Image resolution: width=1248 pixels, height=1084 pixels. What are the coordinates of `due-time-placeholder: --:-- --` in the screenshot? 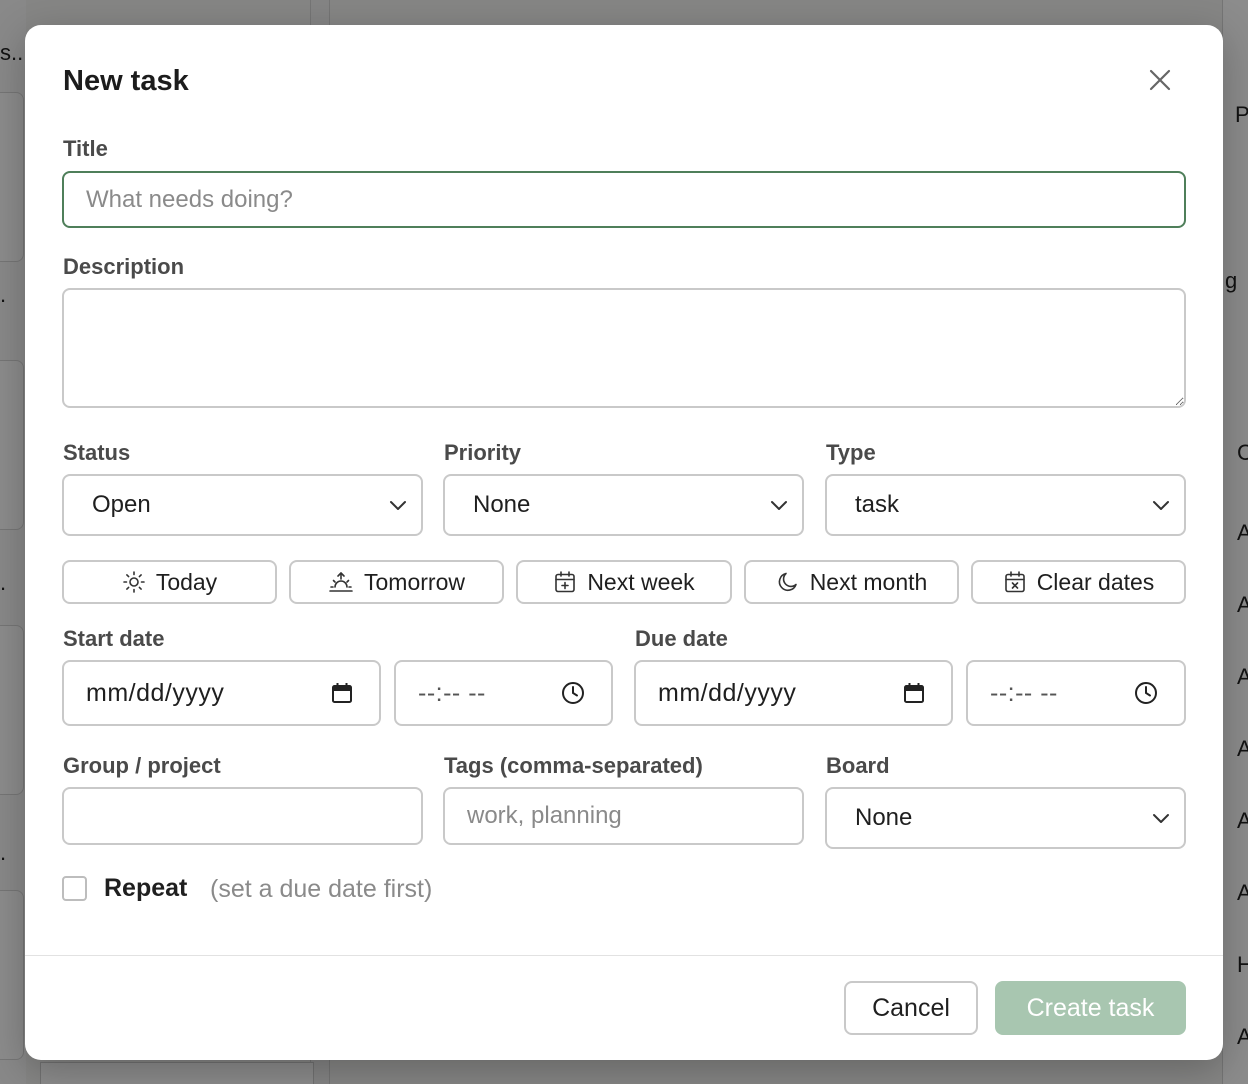 It's located at (1024, 692).